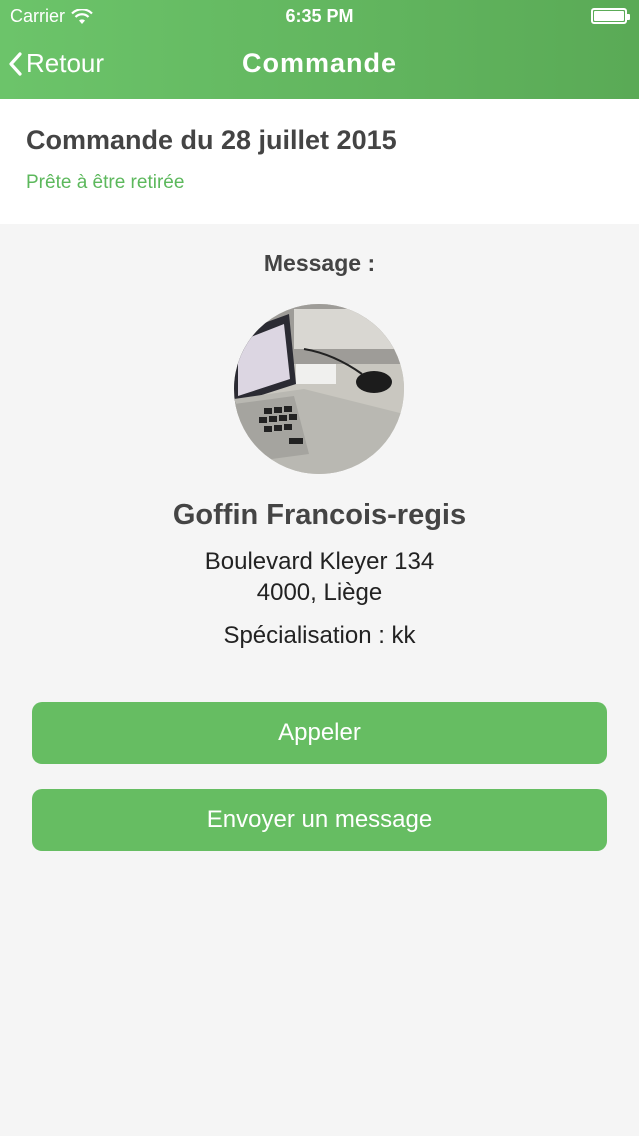  What do you see at coordinates (319, 635) in the screenshot?
I see `specialisation-text: Spécialisation : kk` at bounding box center [319, 635].